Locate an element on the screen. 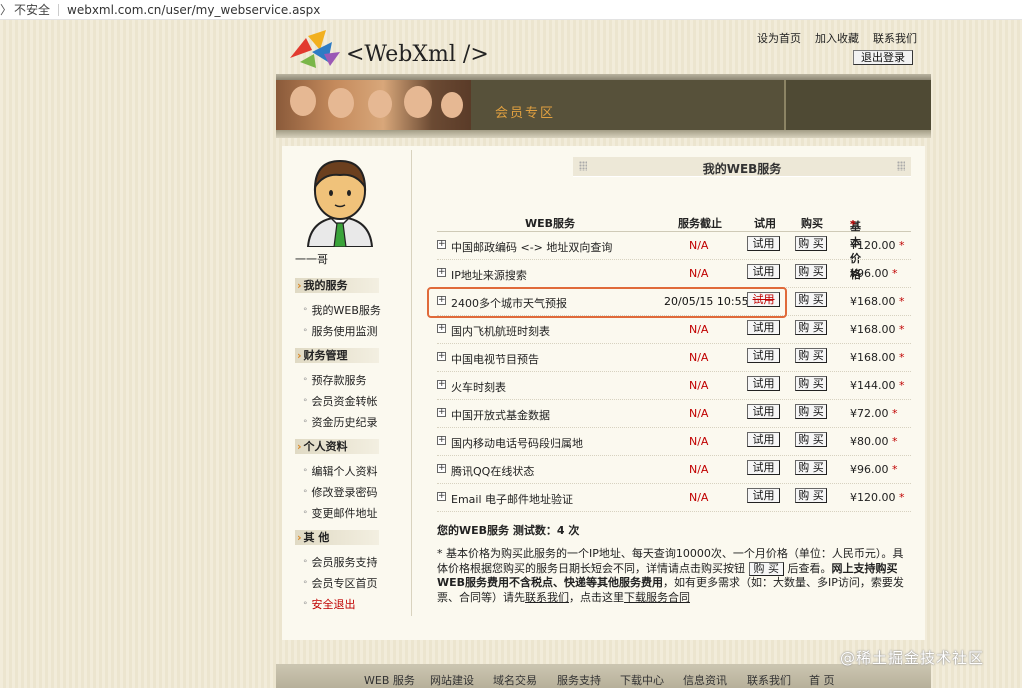 Image resolution: width=1022 pixels, height=688 pixels. footer-link-news: 信息资讯 is located at coordinates (705, 680).